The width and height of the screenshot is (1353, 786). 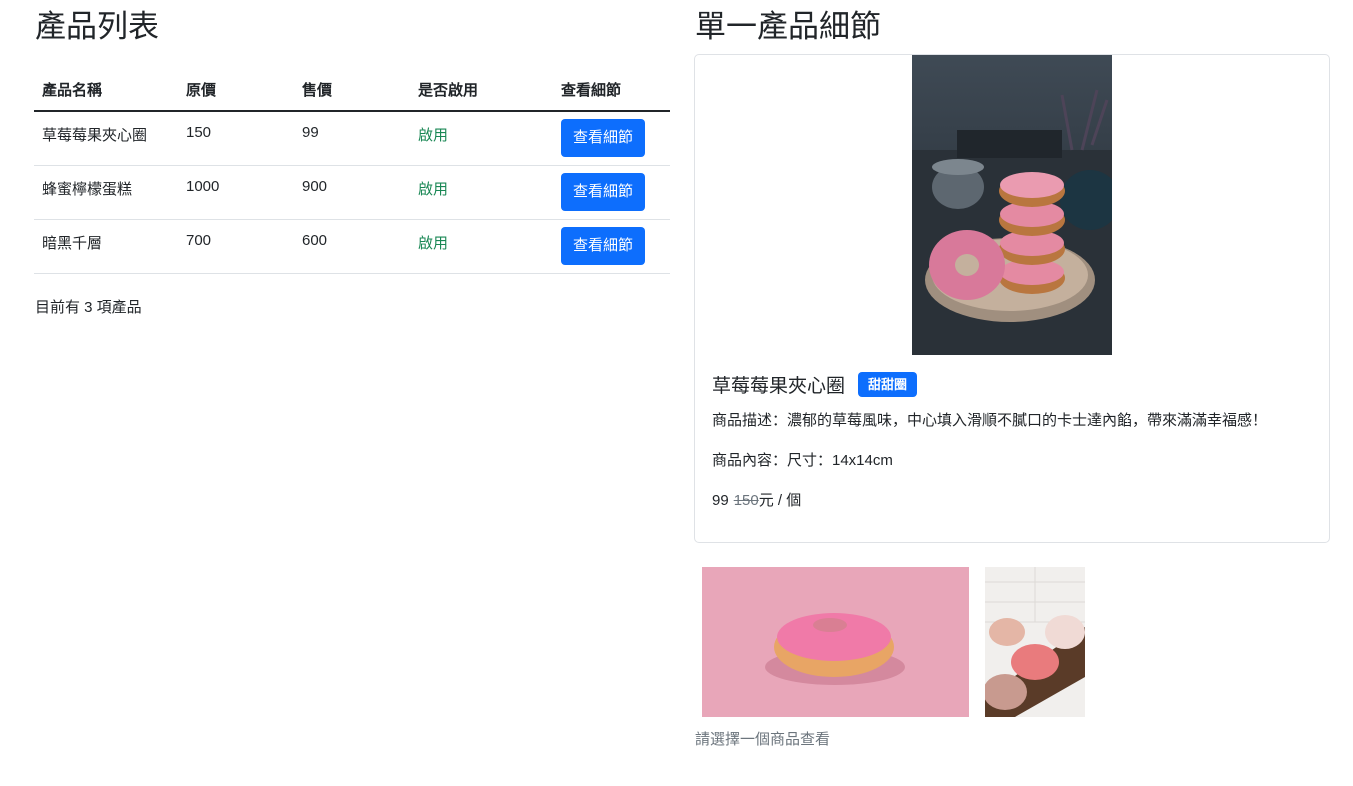 What do you see at coordinates (106, 246) in the screenshot?
I see `cell-product-name: 暗黑千層` at bounding box center [106, 246].